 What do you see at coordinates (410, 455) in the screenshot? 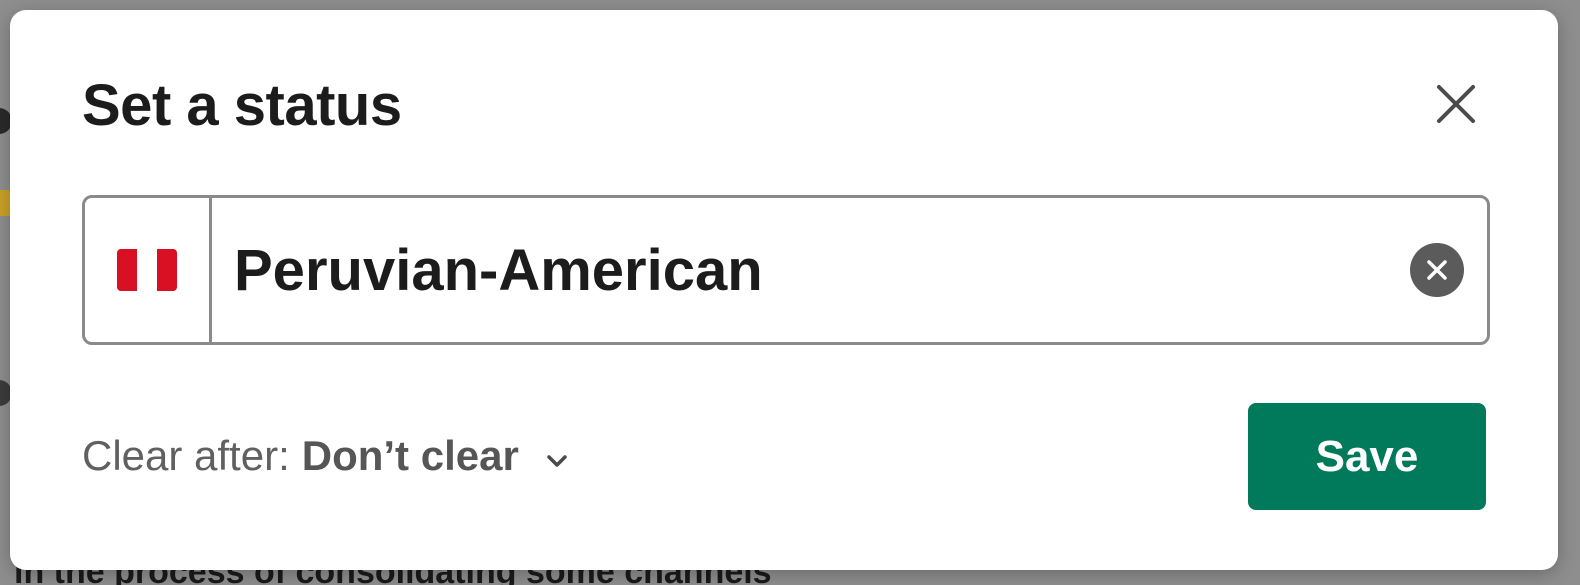
I see `clear-after-value: Don’t clear` at bounding box center [410, 455].